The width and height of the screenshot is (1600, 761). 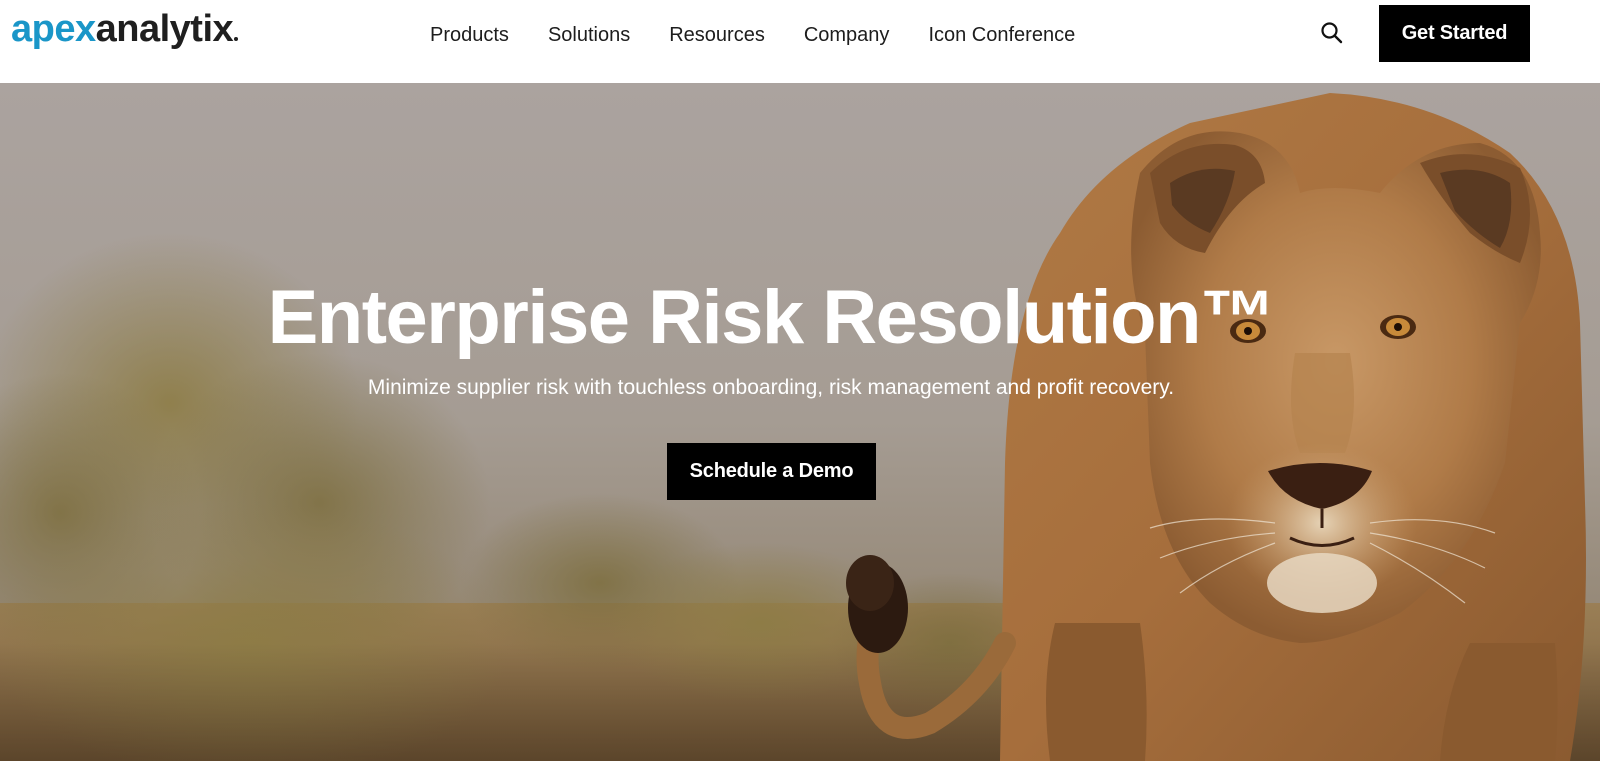 I want to click on get-started-button: Get Started, so click(x=1454, y=33).